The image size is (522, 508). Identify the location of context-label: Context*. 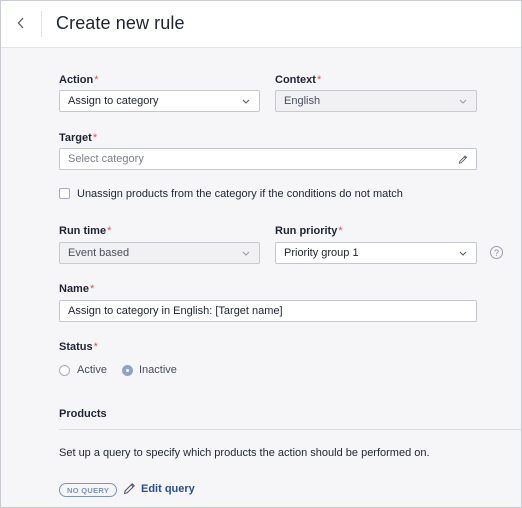
(298, 80).